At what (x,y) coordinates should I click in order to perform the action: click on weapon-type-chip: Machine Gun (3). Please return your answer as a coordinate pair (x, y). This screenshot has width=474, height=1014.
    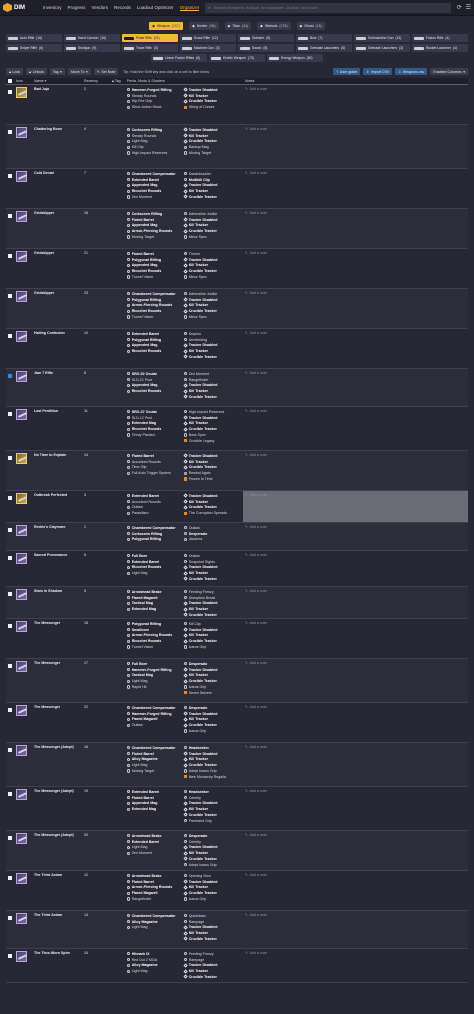
    Looking at the image, I should click on (208, 48).